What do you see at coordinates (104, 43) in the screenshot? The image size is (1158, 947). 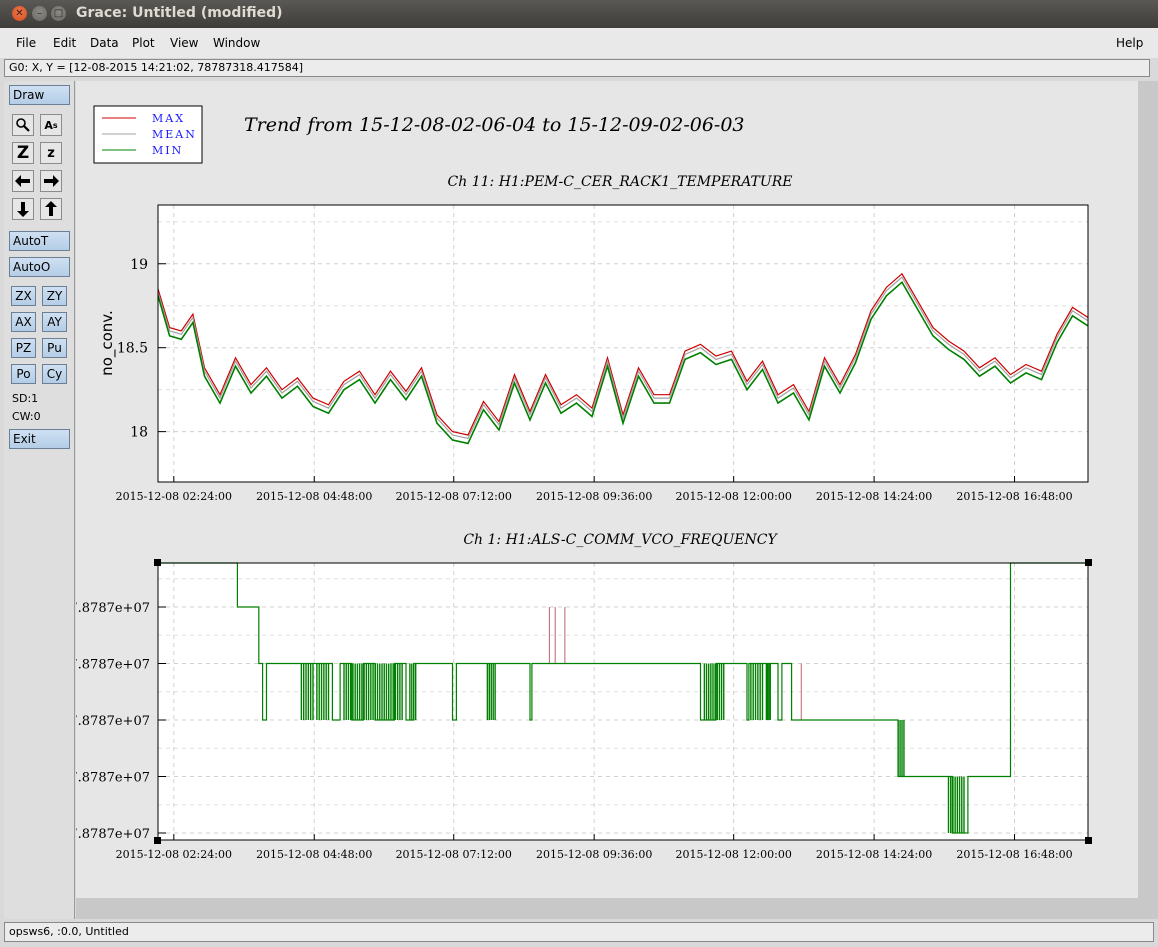 I see `menu-data: Data` at bounding box center [104, 43].